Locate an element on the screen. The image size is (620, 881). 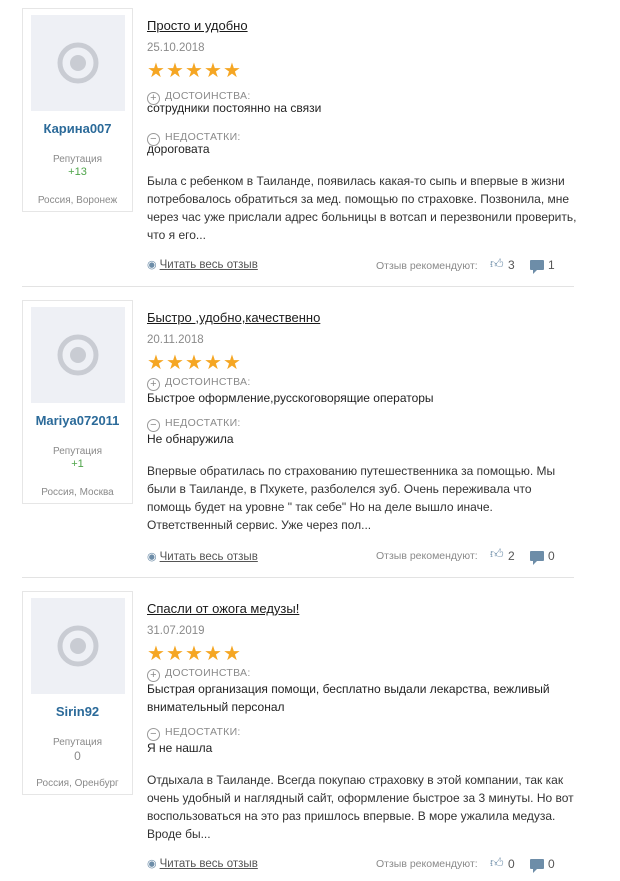
comment-count: 1 is located at coordinates (551, 265).